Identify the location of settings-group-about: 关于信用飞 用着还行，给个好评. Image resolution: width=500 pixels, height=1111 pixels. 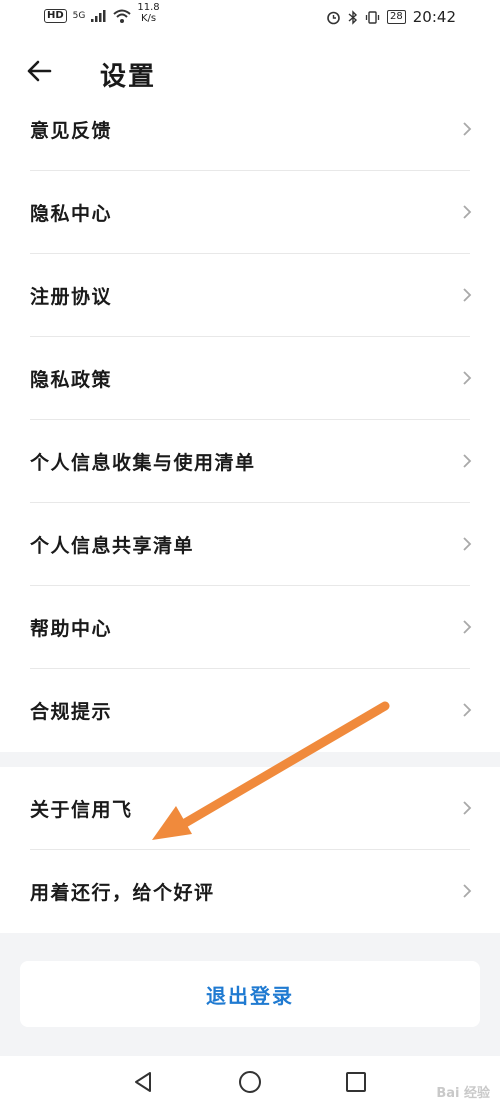
(250, 850).